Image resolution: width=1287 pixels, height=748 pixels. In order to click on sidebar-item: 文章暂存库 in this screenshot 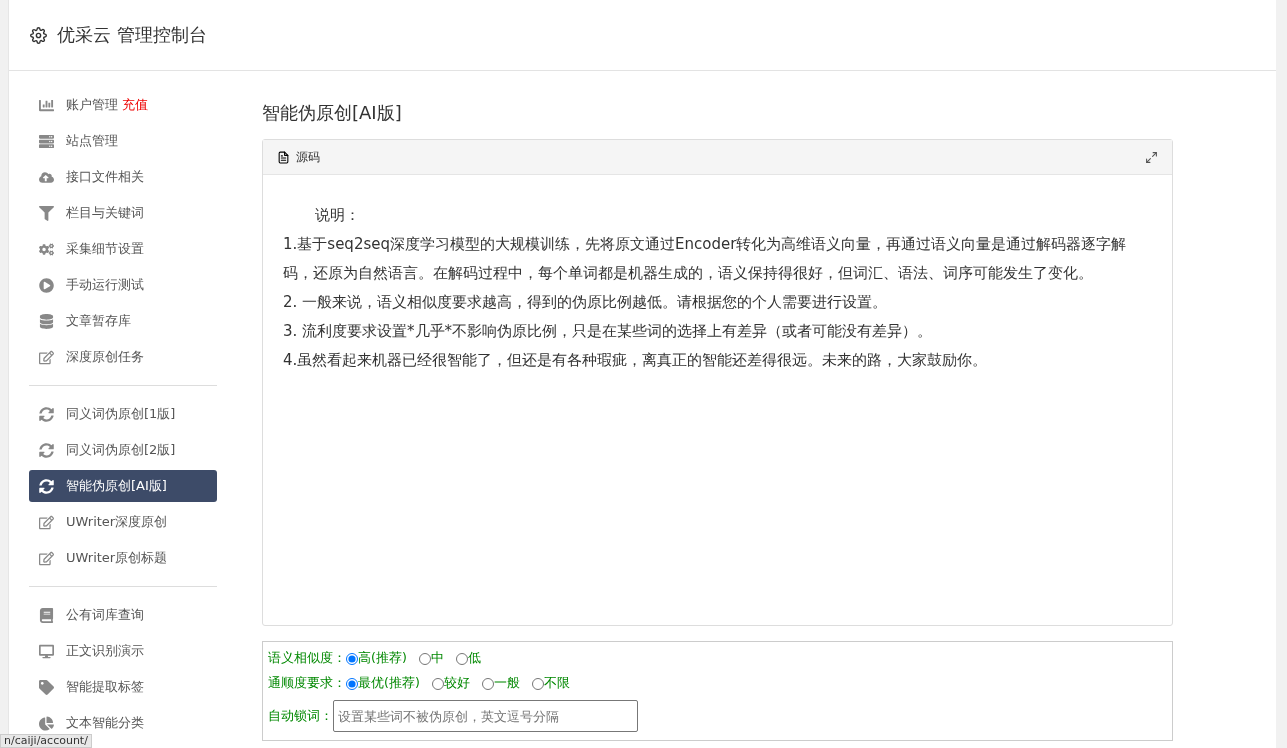, I will do `click(123, 321)`.